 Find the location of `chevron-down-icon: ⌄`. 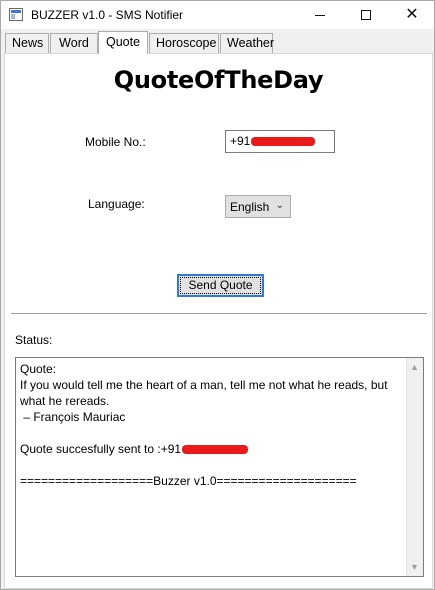

chevron-down-icon: ⌄ is located at coordinates (279, 205).